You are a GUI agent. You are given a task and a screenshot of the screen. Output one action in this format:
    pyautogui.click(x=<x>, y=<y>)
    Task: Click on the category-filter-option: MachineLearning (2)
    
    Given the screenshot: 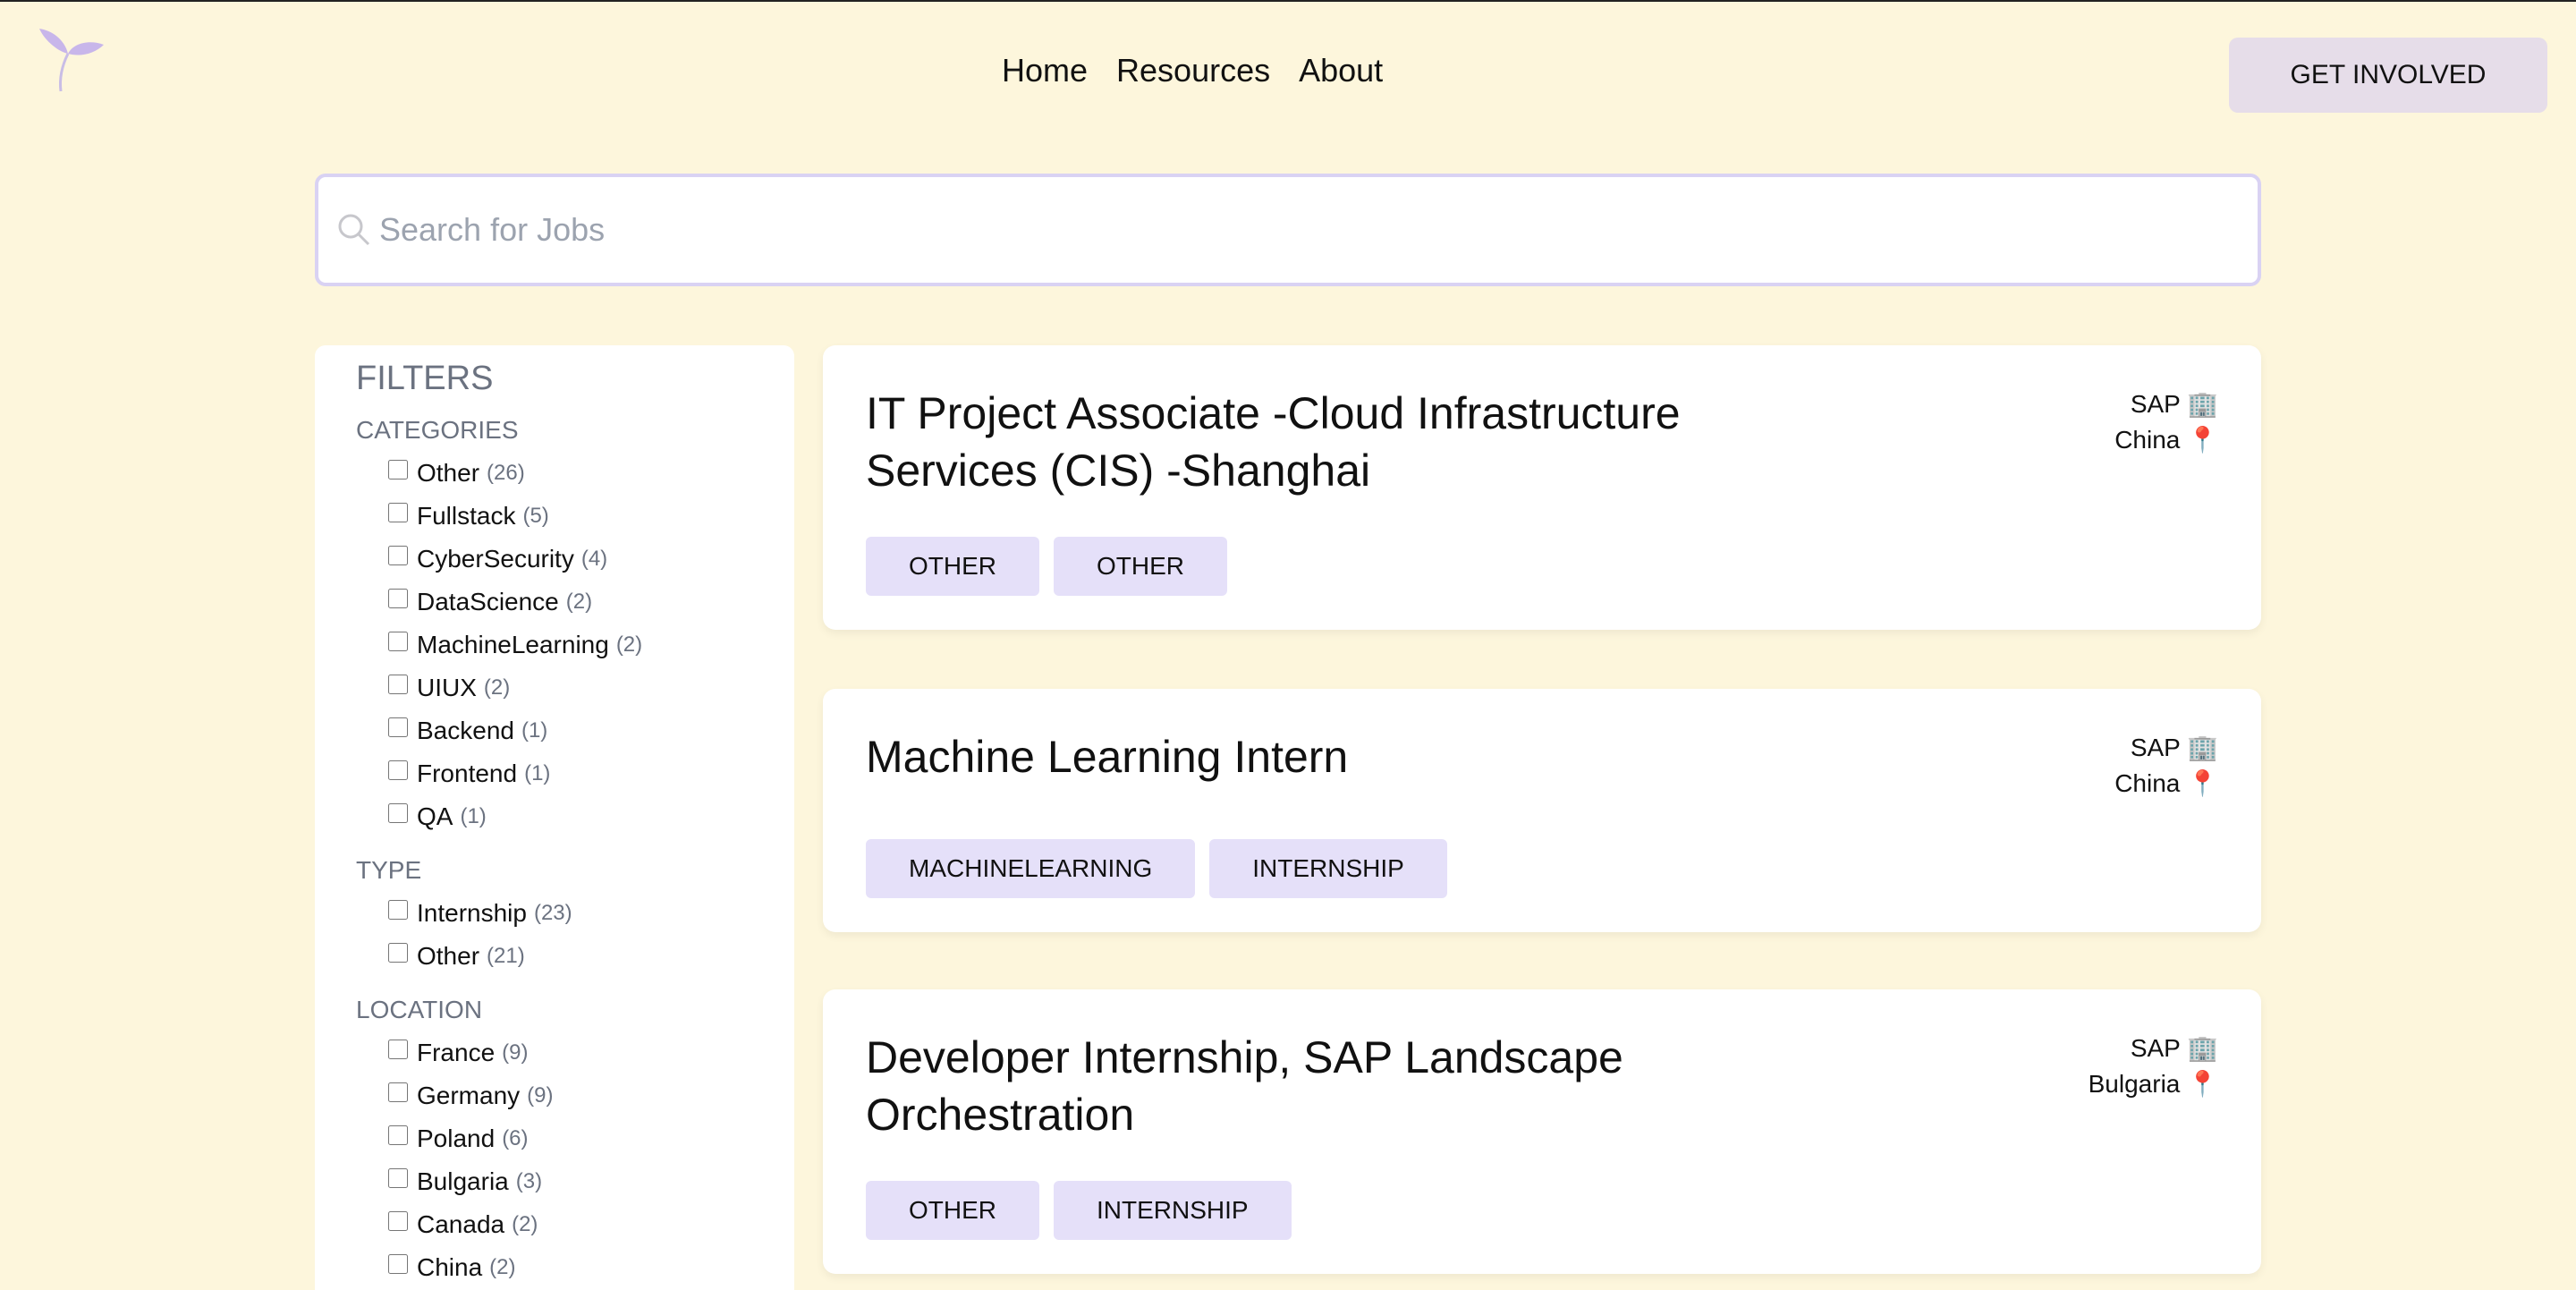 What is the action you would take?
    pyautogui.click(x=575, y=645)
    